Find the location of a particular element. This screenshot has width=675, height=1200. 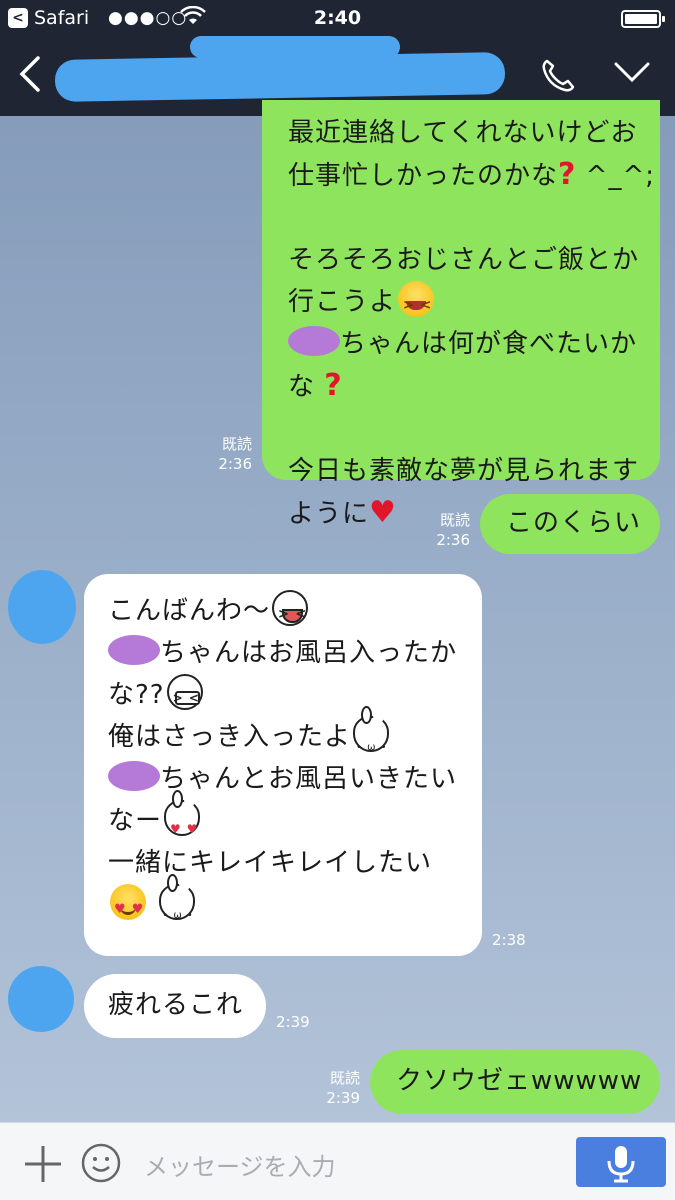

message-line: 一緒にキレイキレイしたい is located at coordinates (270, 863).